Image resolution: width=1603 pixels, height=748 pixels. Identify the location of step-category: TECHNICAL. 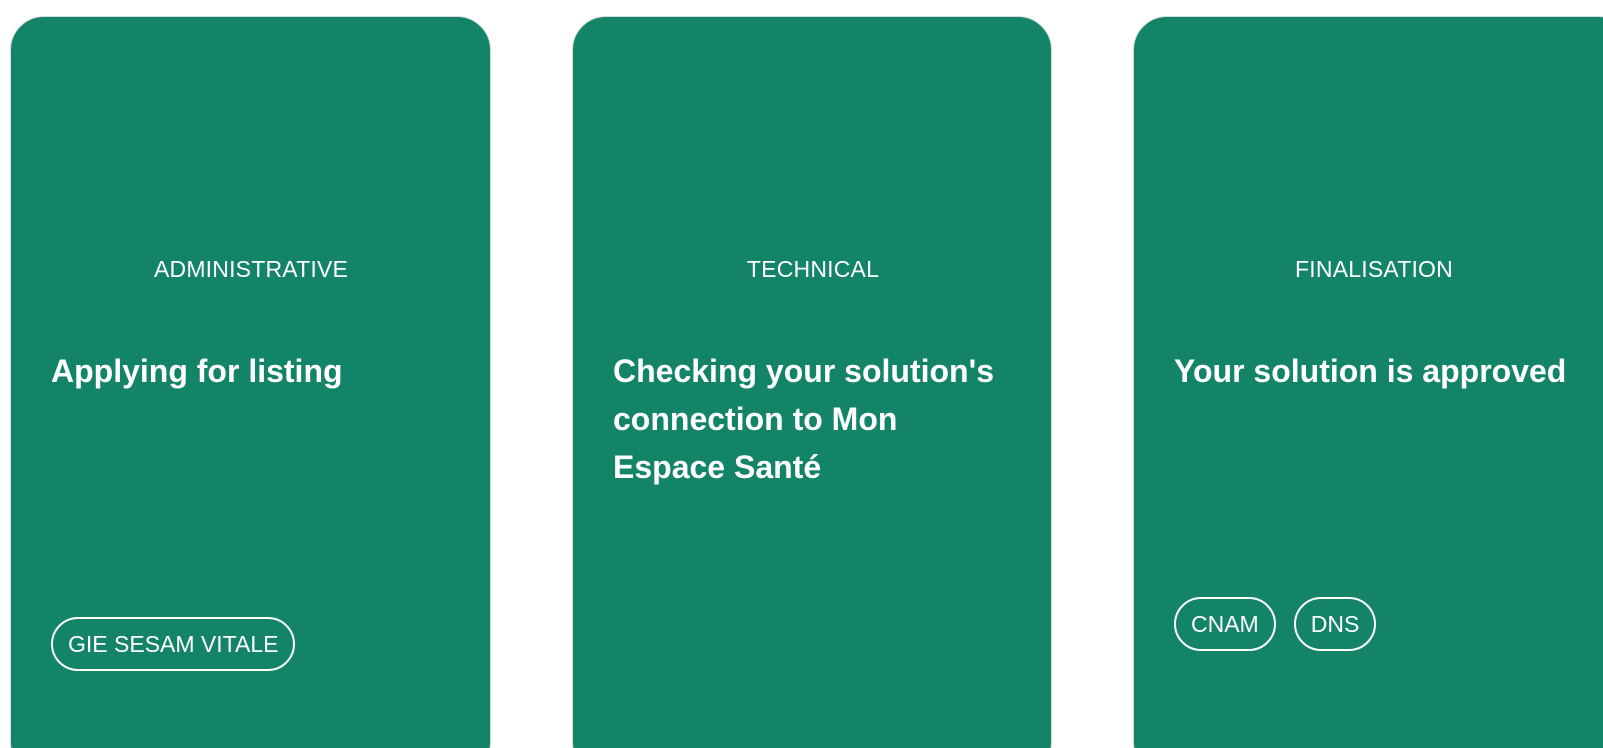
(813, 269).